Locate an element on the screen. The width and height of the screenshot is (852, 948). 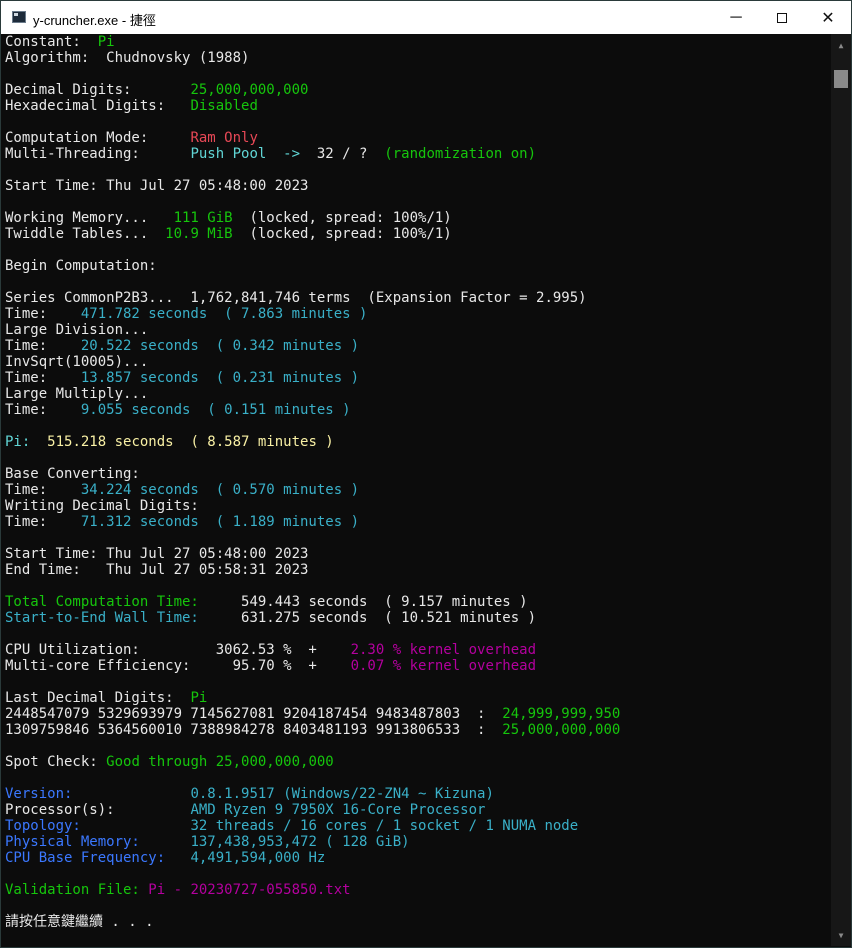
console-text-segment: 471.782 seconds ( 7.863 minutes ) is located at coordinates (224, 314).